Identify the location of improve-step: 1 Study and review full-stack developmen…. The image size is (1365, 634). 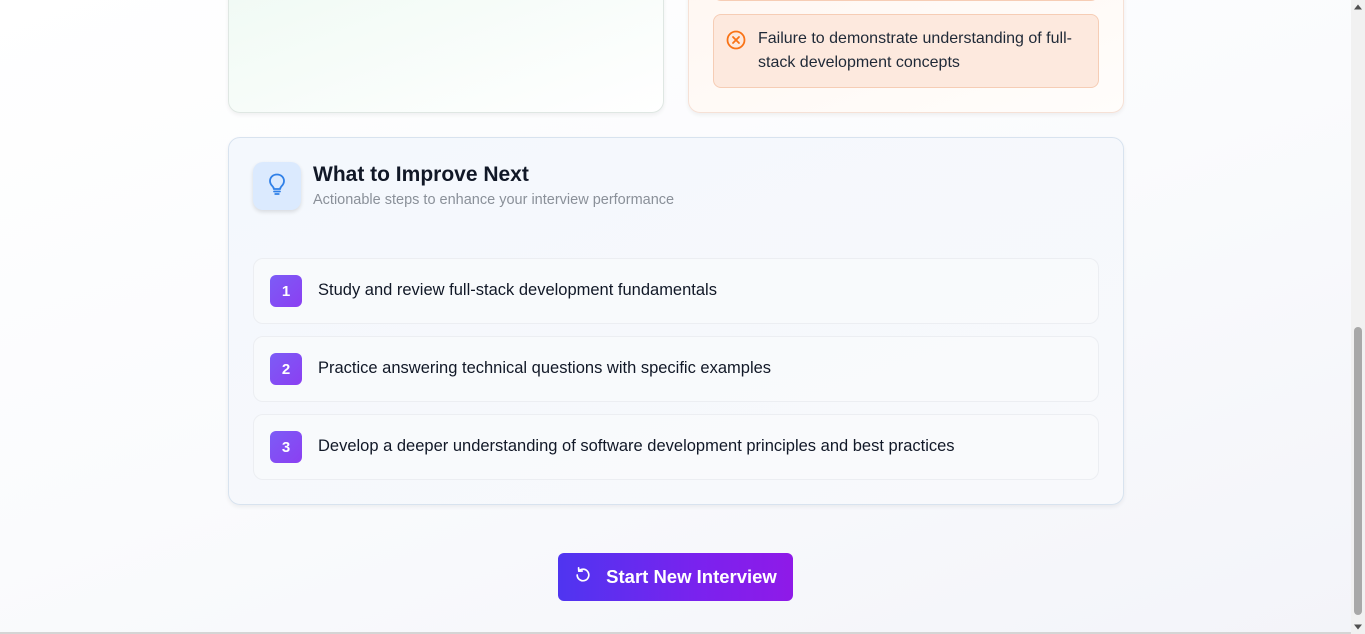
(676, 291).